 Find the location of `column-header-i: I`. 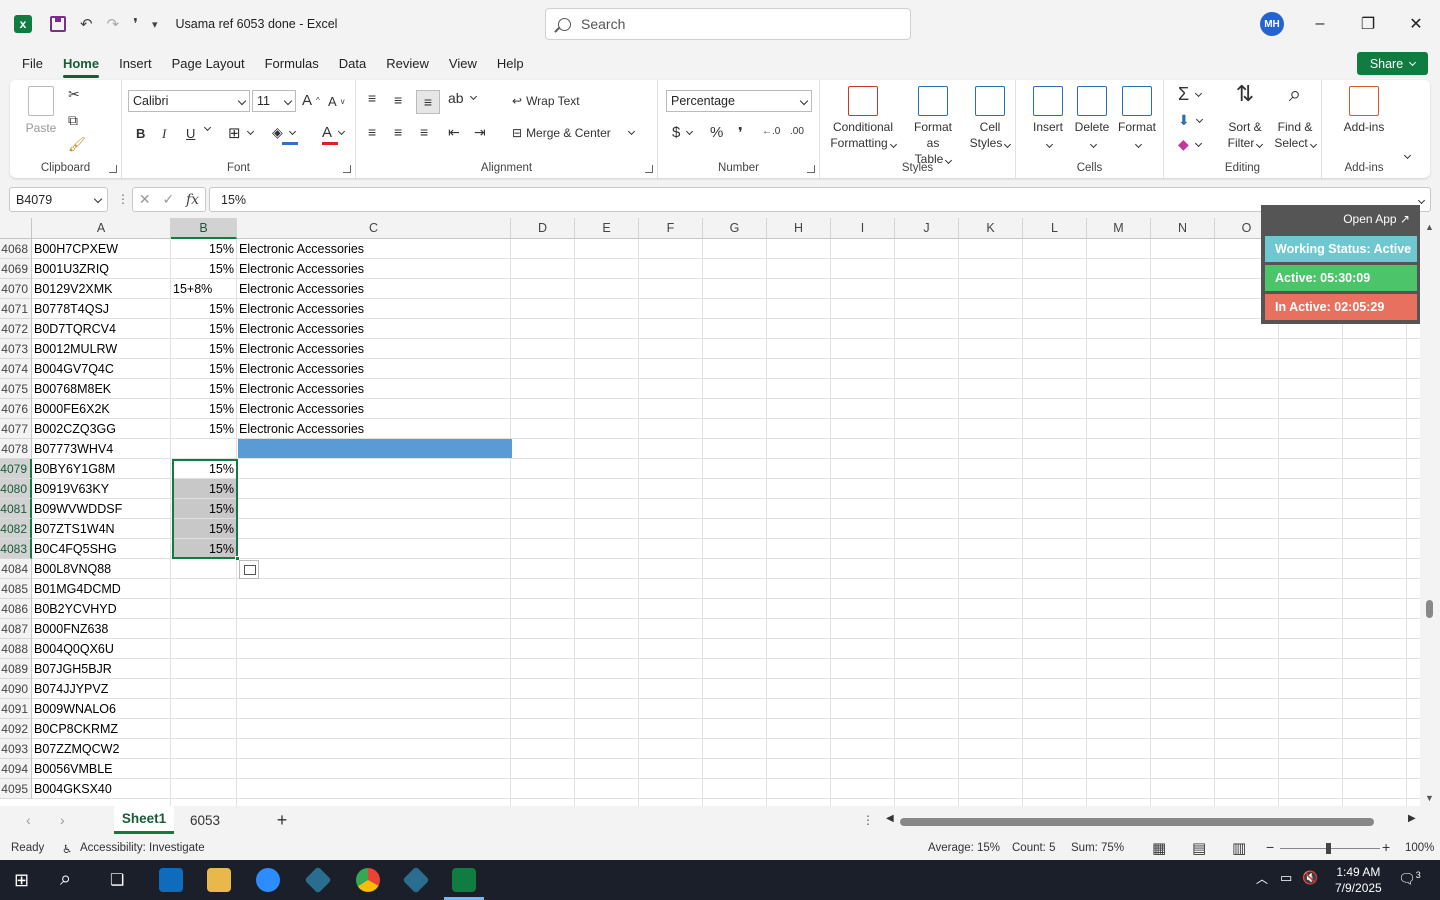

column-header-i: I is located at coordinates (863, 228).